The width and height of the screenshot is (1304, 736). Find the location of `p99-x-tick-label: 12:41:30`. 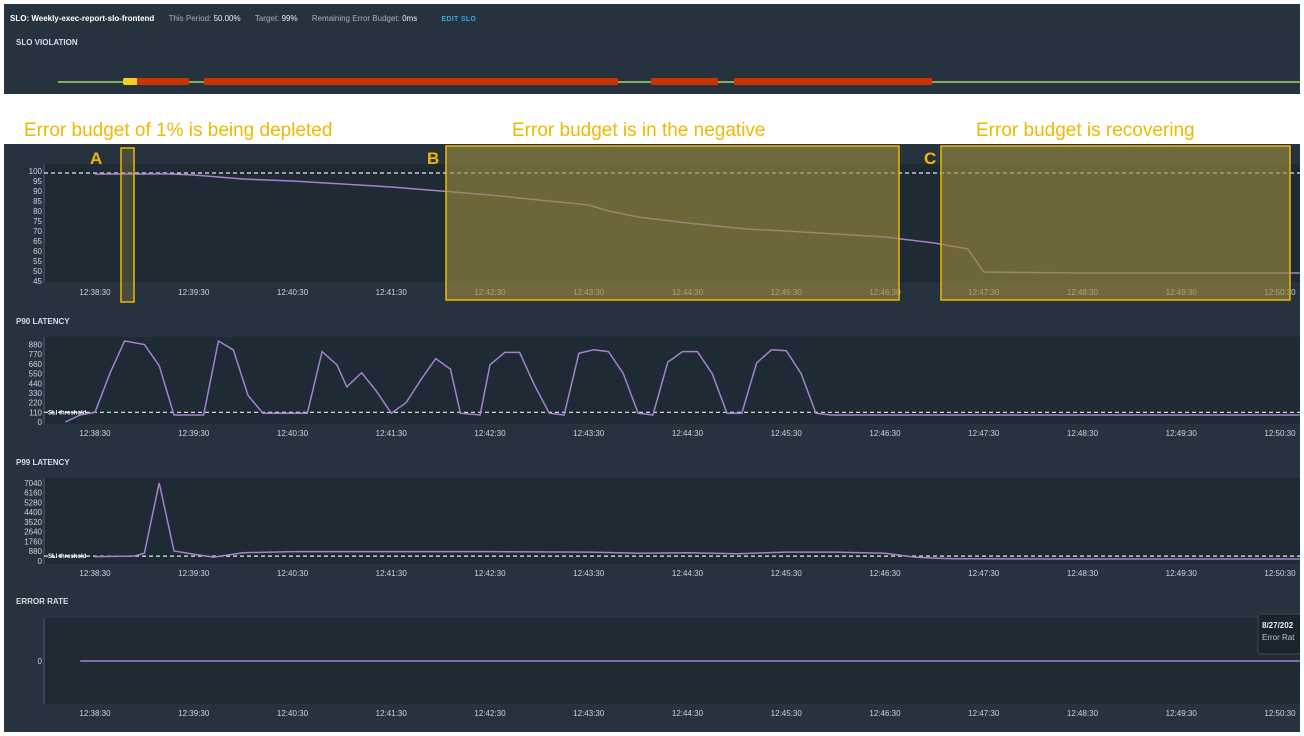

p99-x-tick-label: 12:41:30 is located at coordinates (392, 573).